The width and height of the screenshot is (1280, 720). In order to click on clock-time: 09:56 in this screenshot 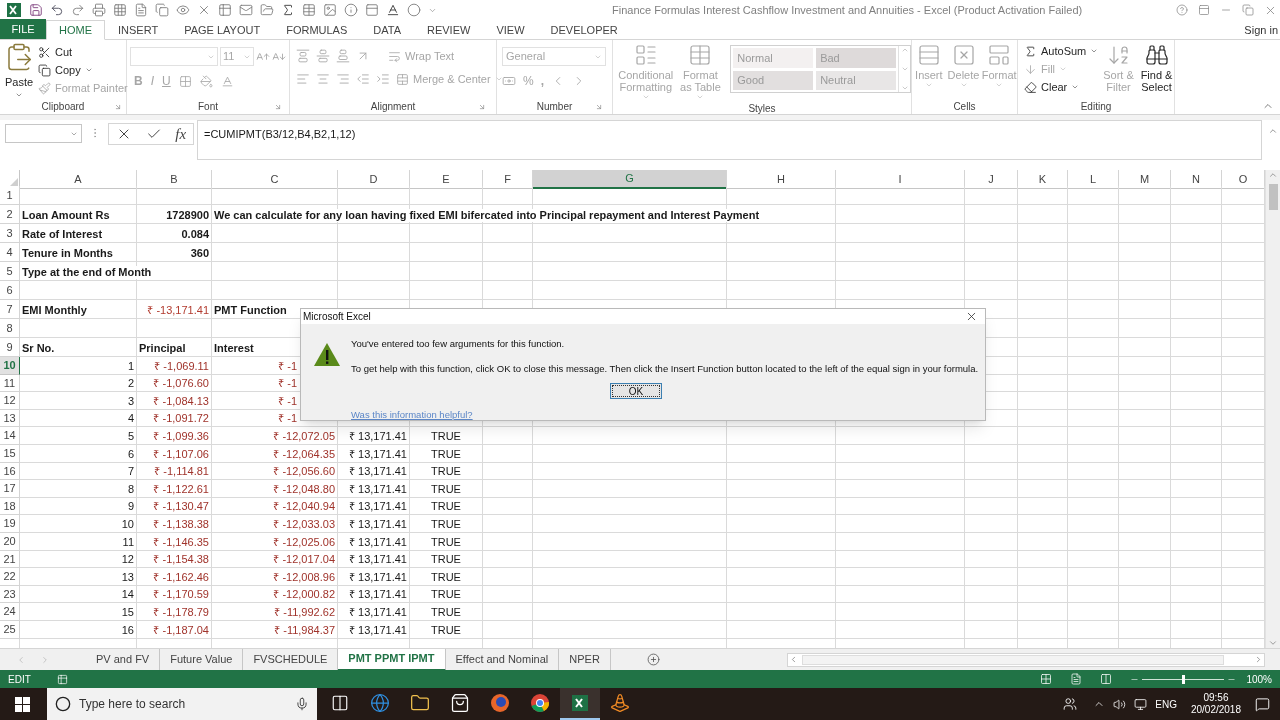, I will do `click(1216, 698)`.